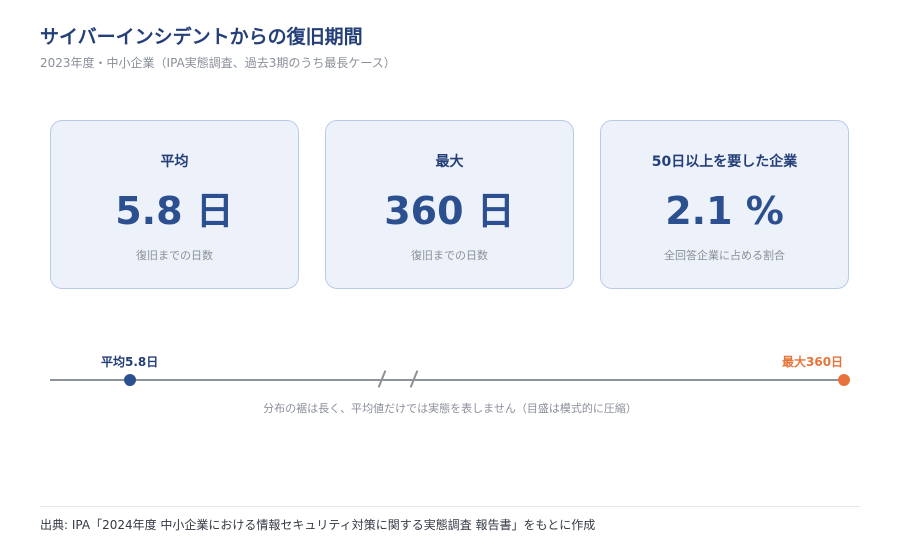 This screenshot has height=560, width=900. Describe the element at coordinates (130, 362) in the screenshot. I see `timeline-average-label: 平均5.8日` at that location.